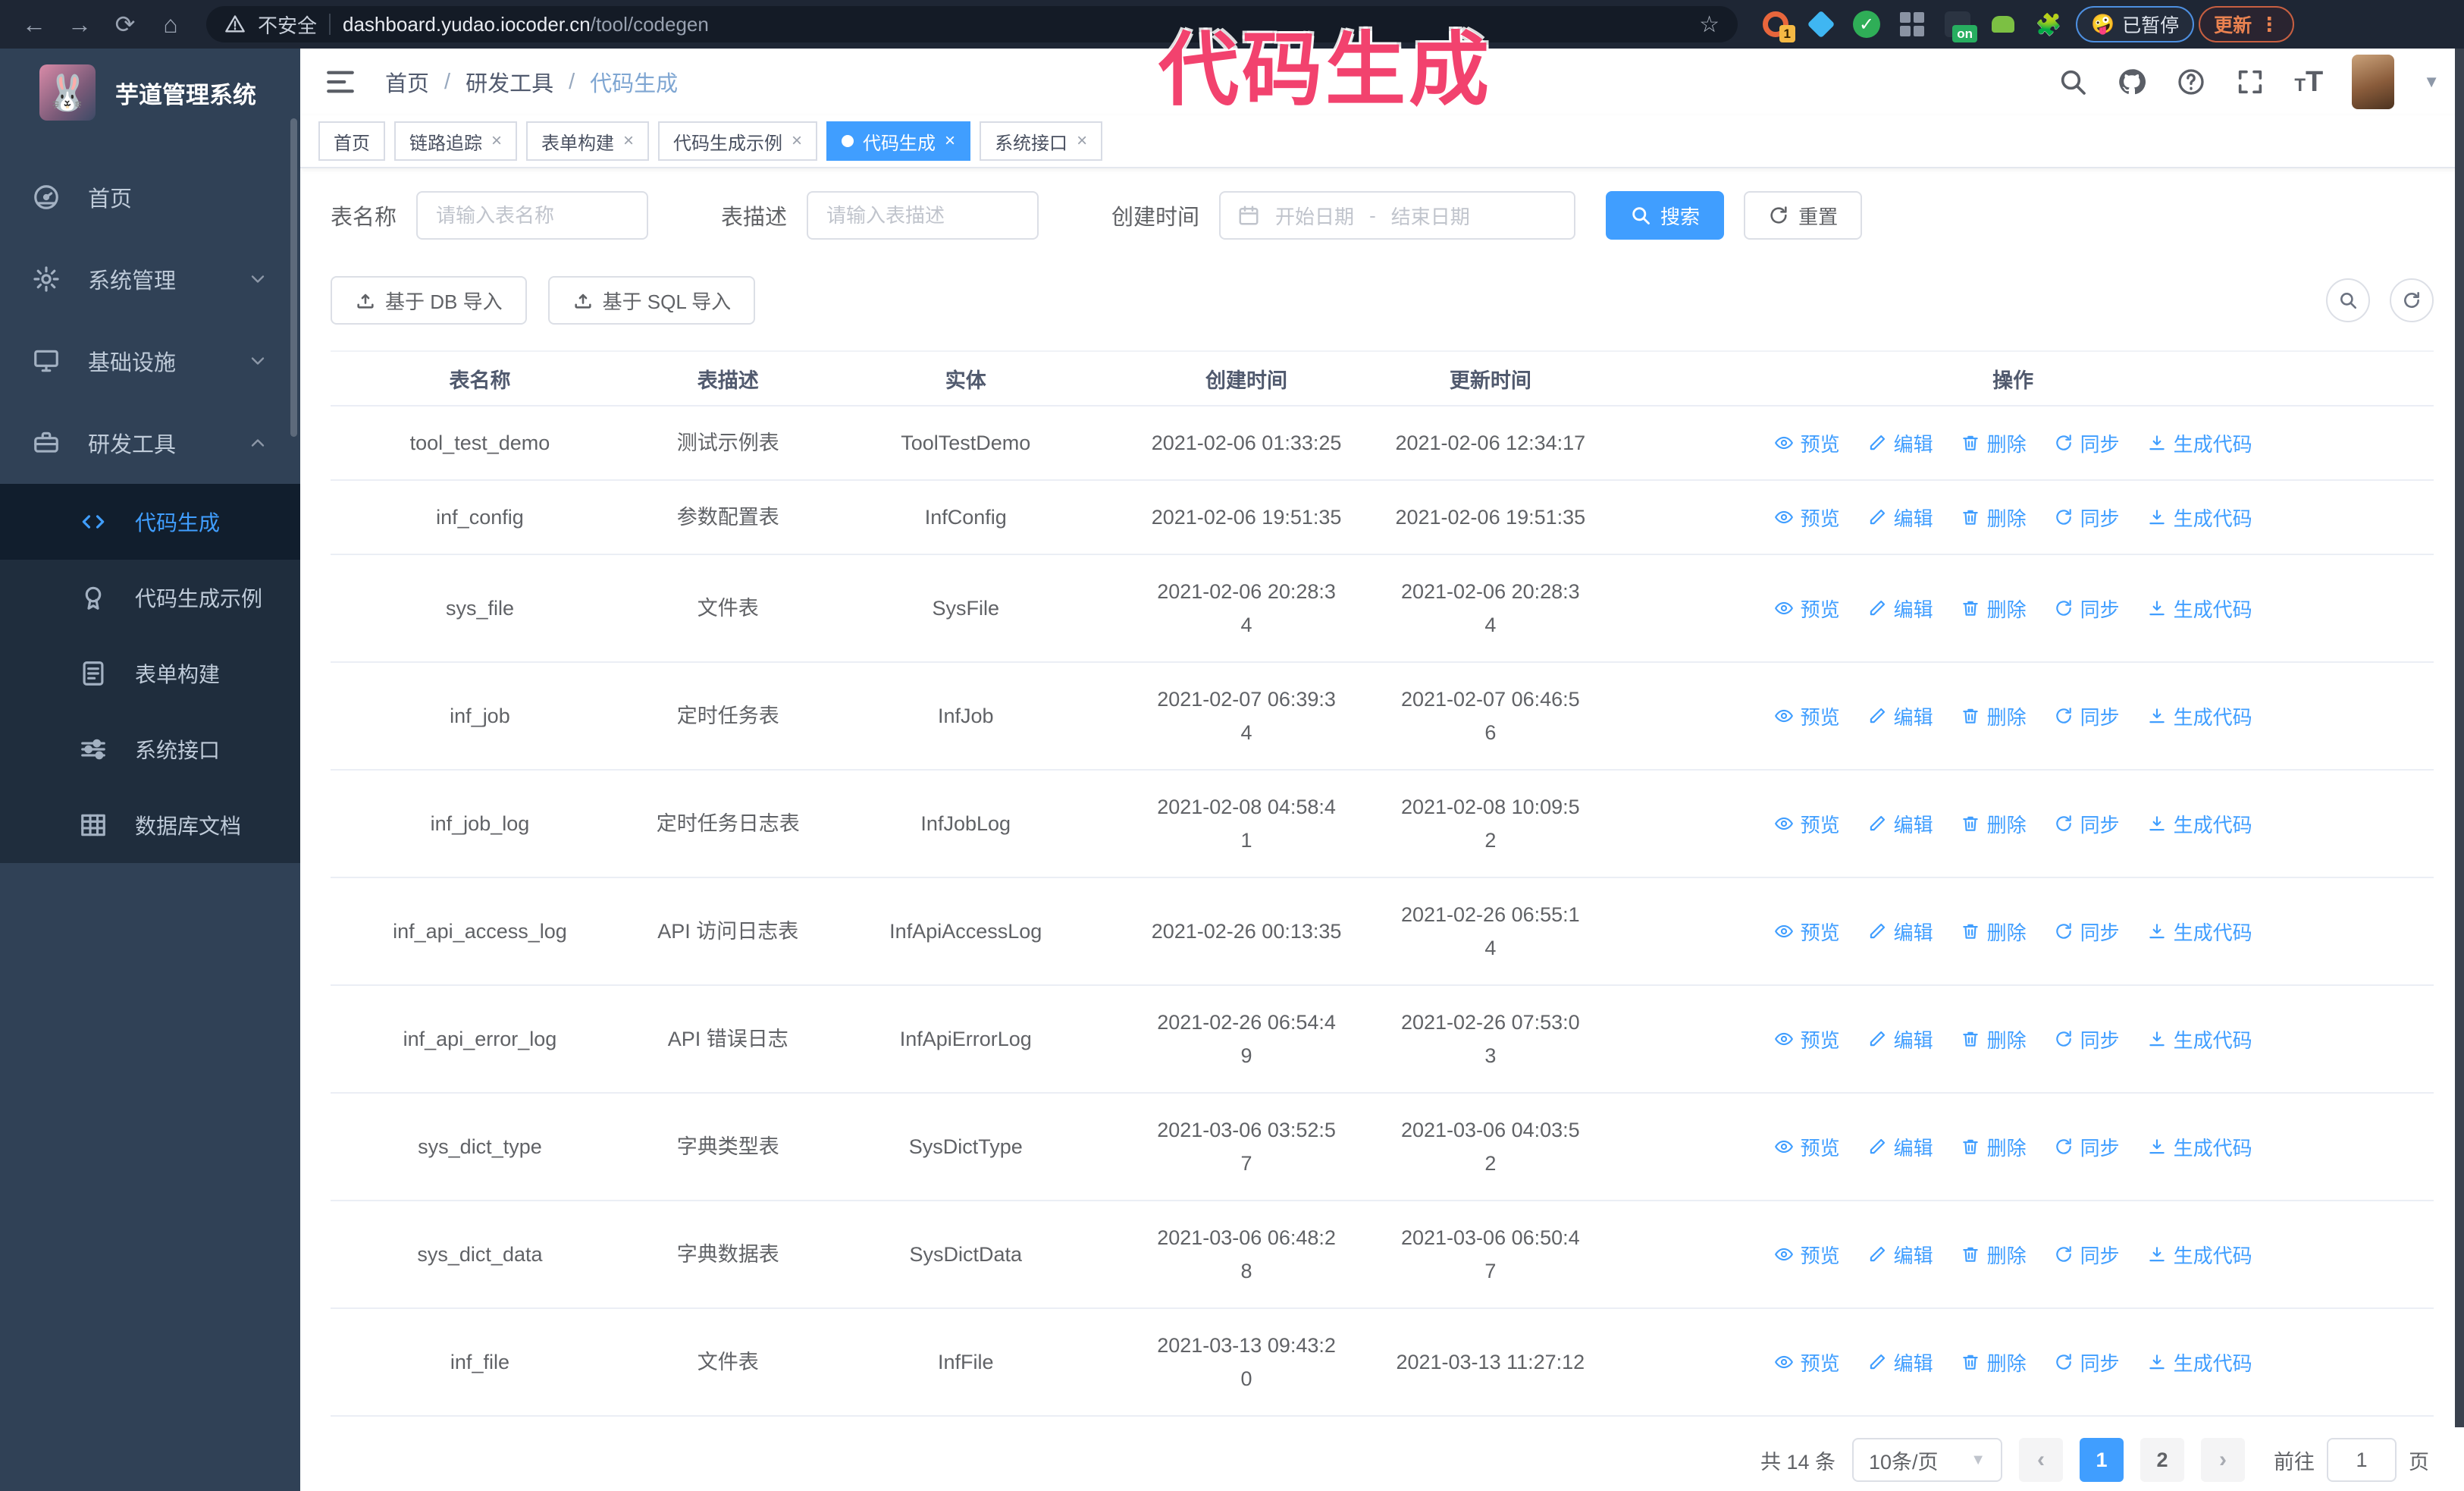  What do you see at coordinates (2308, 82) in the screenshot?
I see `font-size-icon: TT` at bounding box center [2308, 82].